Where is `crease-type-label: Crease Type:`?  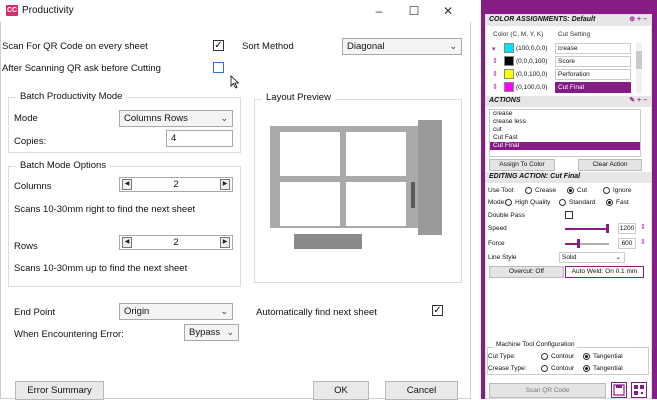 crease-type-label: Crease Type: is located at coordinates (507, 368).